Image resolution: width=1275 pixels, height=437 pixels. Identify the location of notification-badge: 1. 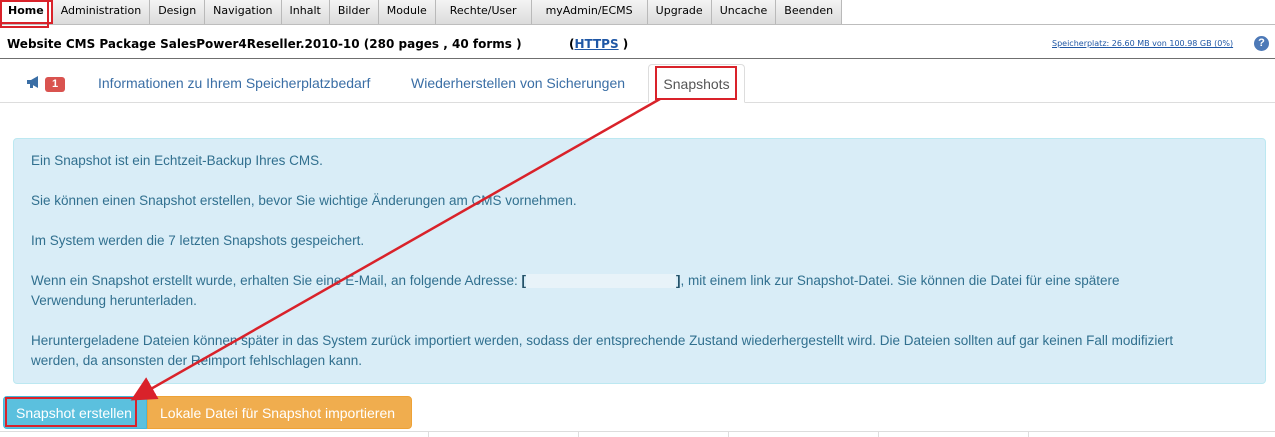
(55, 84).